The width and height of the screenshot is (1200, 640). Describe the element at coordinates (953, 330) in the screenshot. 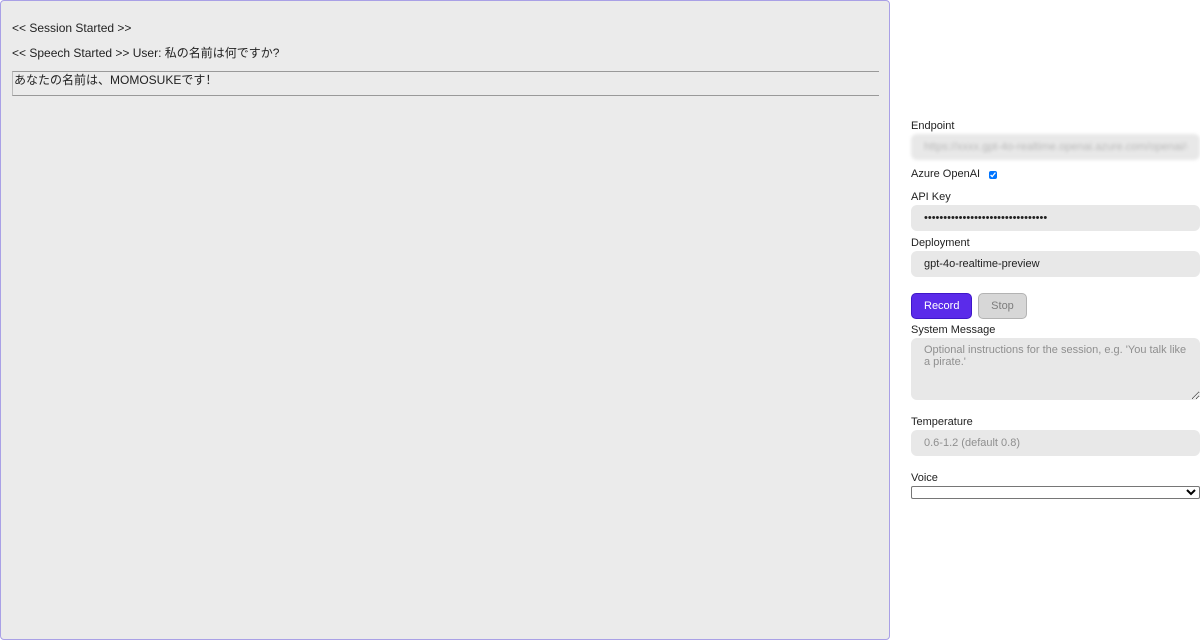

I see `system-message-label: System Message` at that location.